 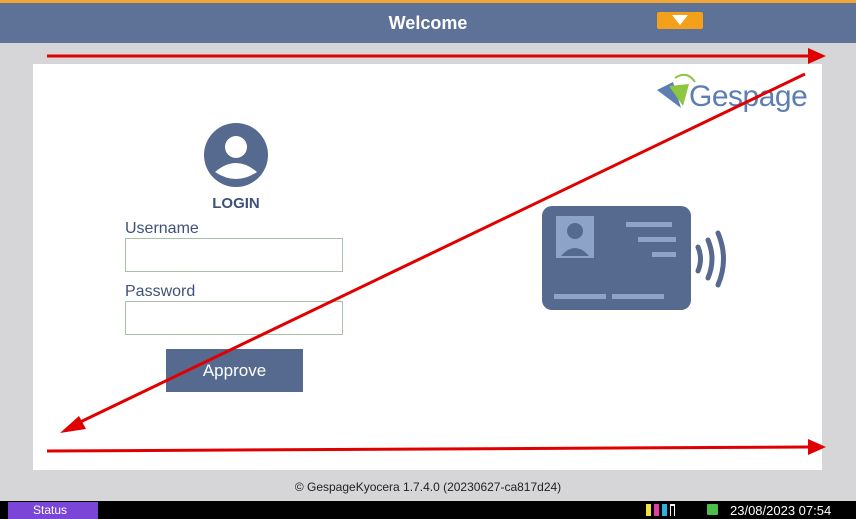 I want to click on username-field, so click(x=234, y=255).